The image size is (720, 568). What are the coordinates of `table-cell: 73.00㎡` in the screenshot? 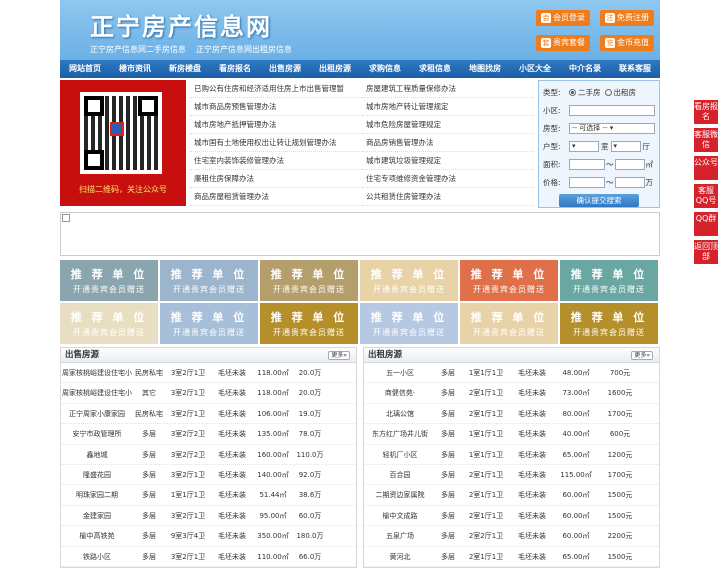 It's located at (576, 393).